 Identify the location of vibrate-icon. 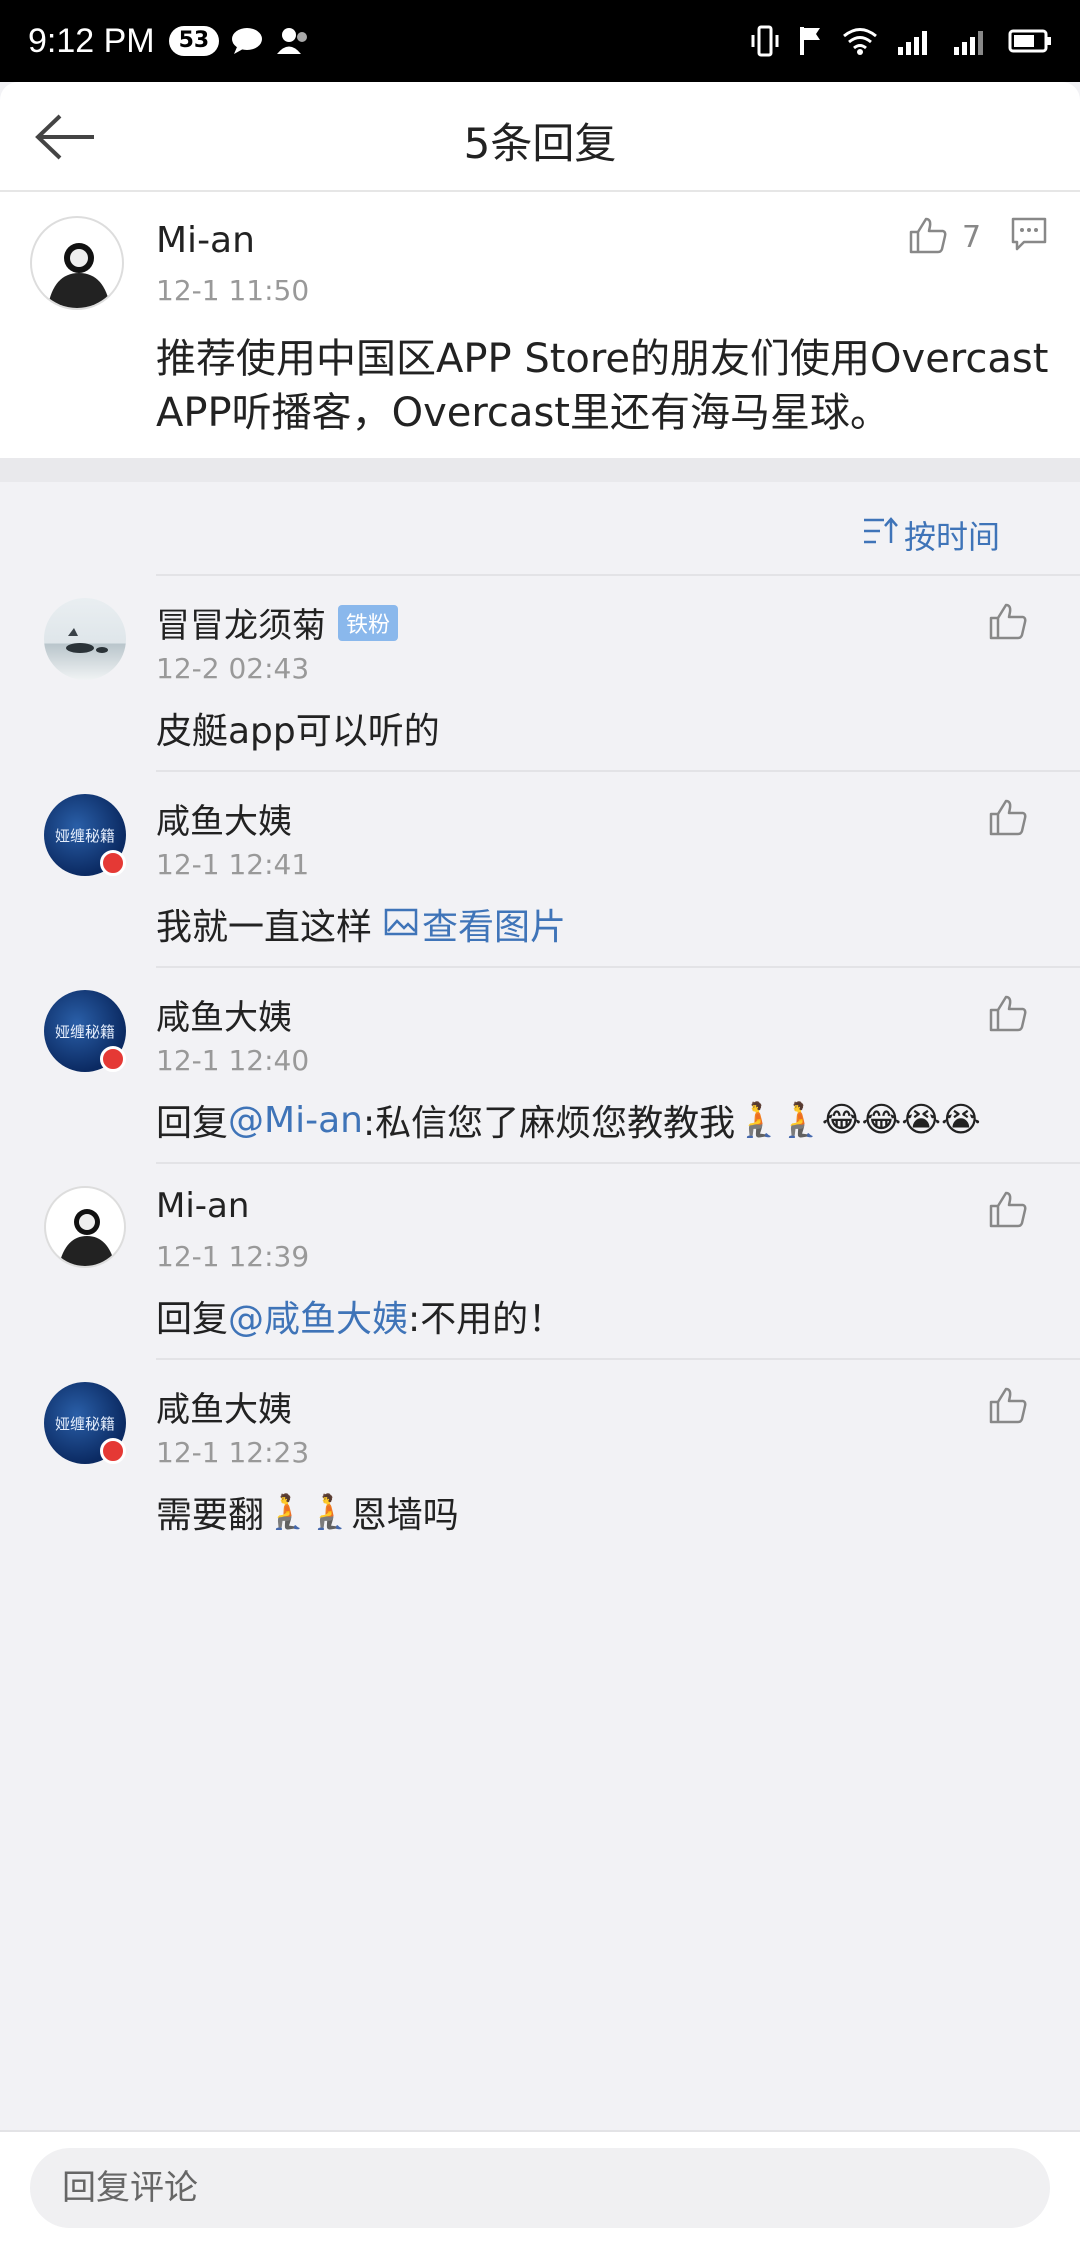
(765, 41).